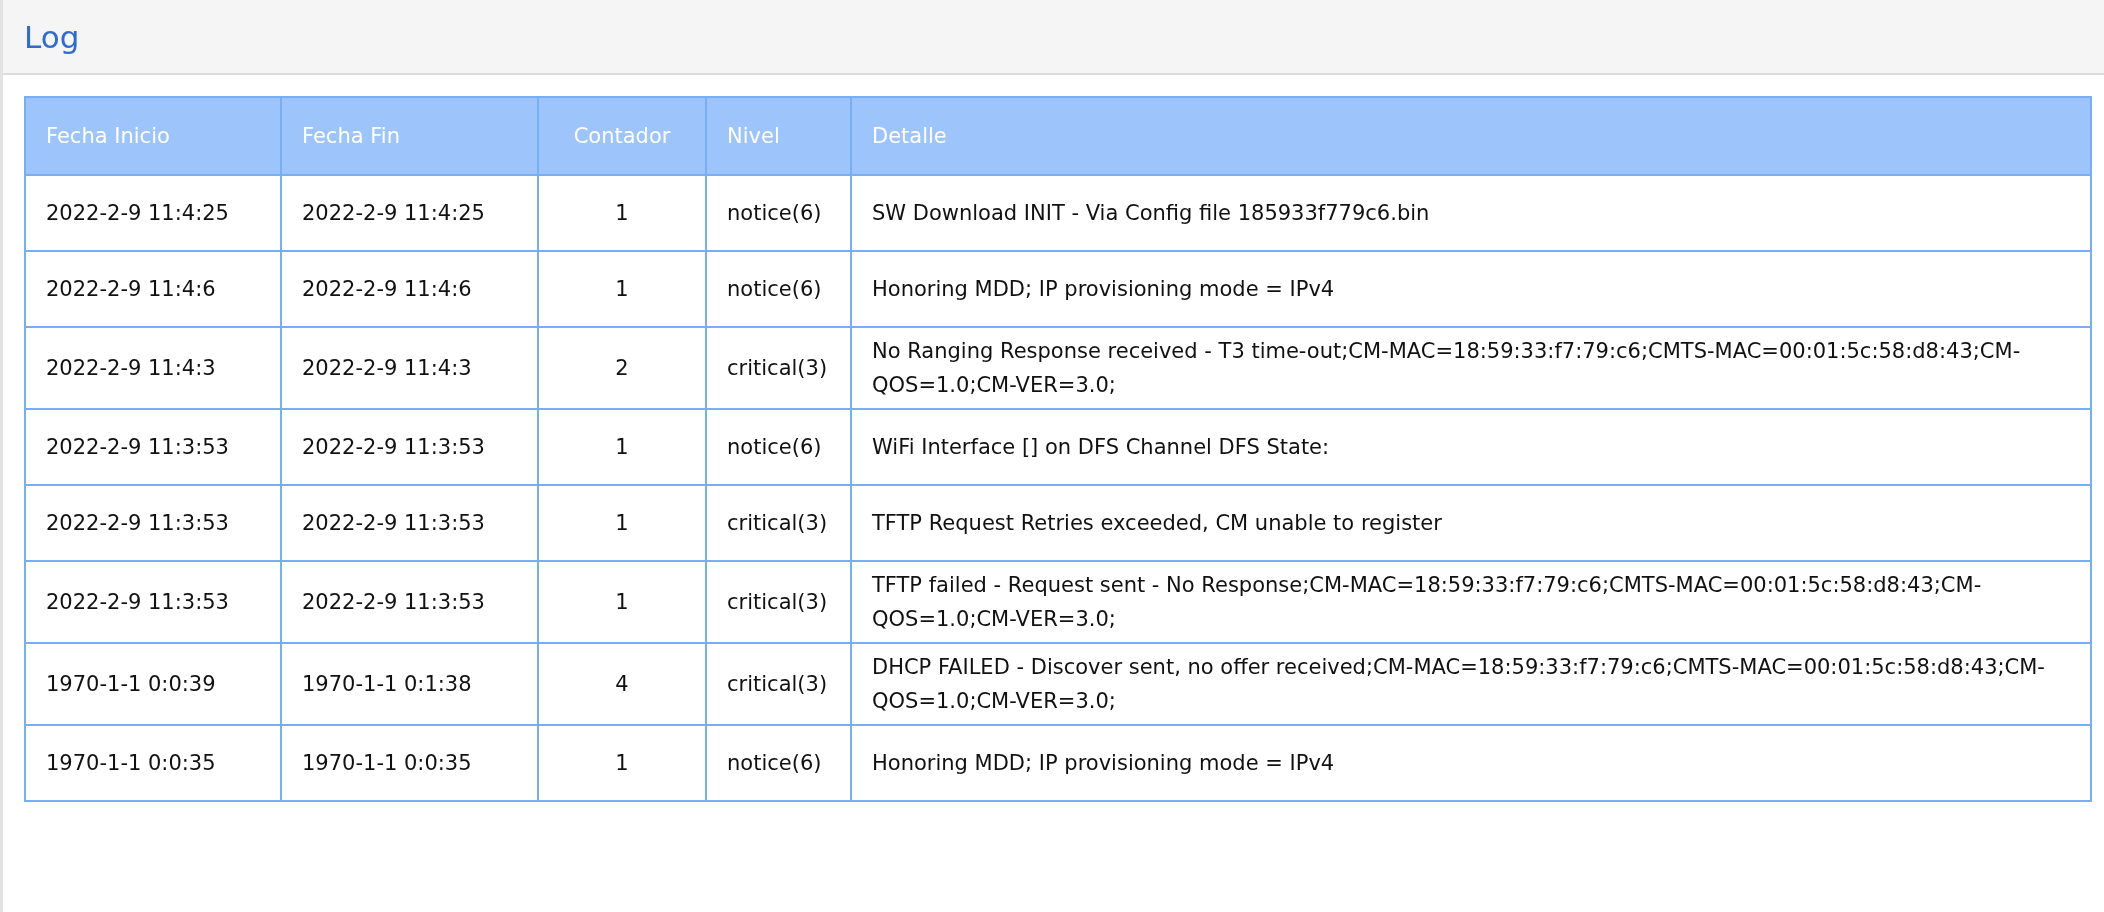 This screenshot has height=912, width=2104. I want to click on detail-cell: TFTP failed - Request sent - No Response;CM-MAC=18:59:33:f7:79:c6;CMTS-MAC=00:01:5c:58:d8:43;CM-QOS=1.0;CM-VER=3.0;, so click(1427, 602).